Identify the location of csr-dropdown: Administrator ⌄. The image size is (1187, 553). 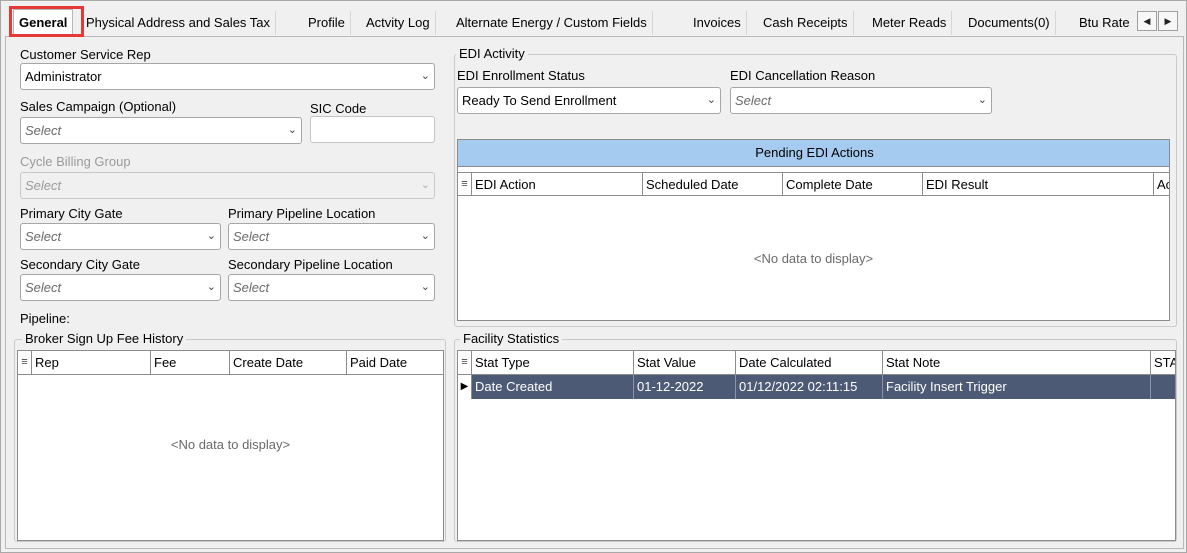
(227, 76).